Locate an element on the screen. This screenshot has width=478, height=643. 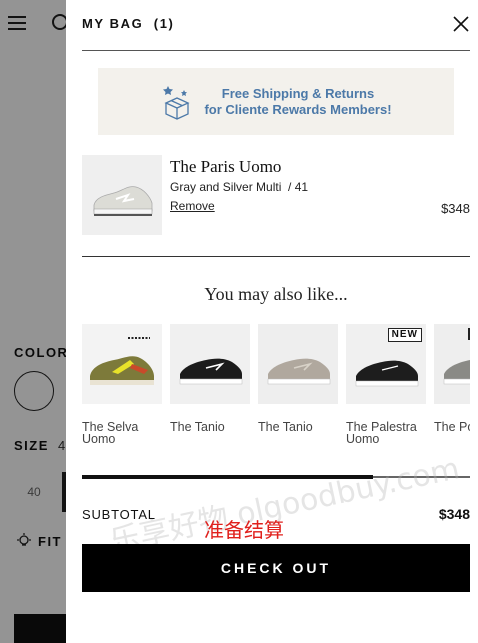
recommendation-card: The Po Uomo is located at coordinates (452, 378).